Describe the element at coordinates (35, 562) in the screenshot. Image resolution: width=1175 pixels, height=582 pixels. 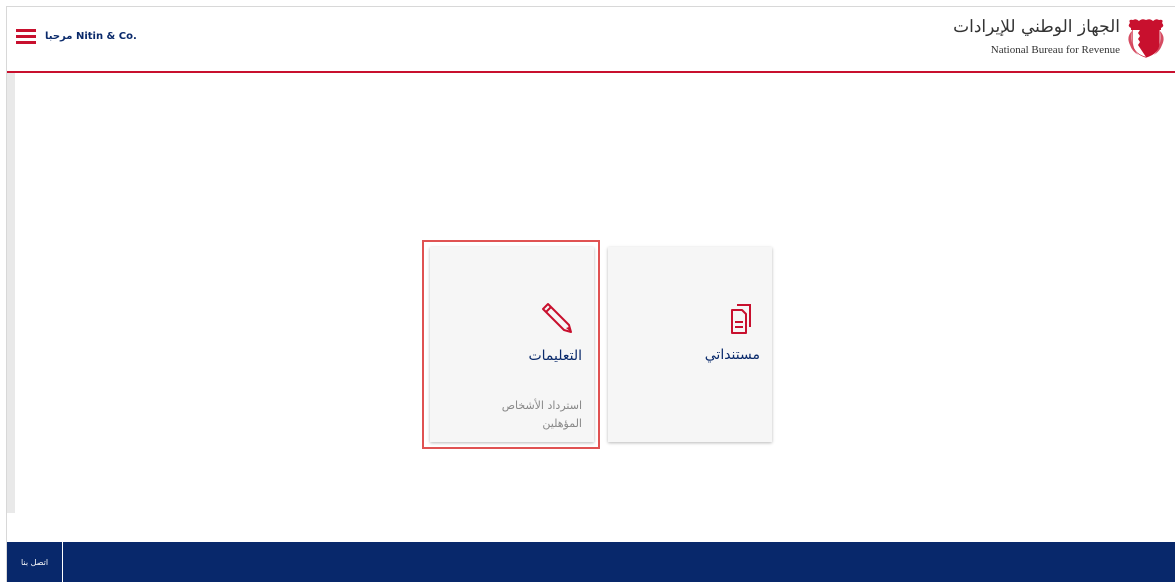
I see `contact-us-link: اتصل بنا` at that location.